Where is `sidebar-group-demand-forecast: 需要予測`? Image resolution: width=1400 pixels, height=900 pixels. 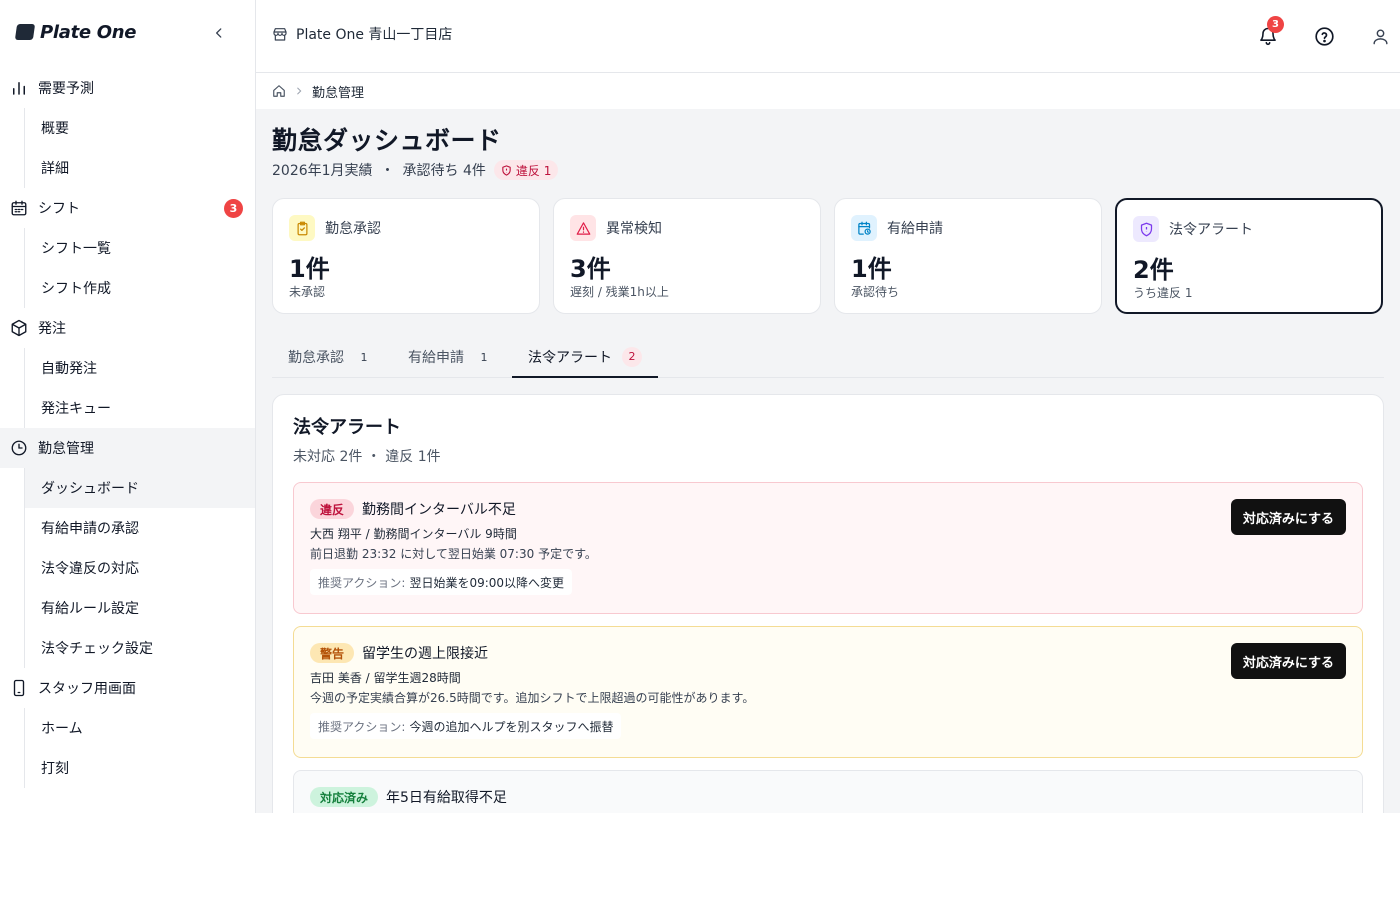
sidebar-group-demand-forecast: 需要予測 is located at coordinates (127, 88).